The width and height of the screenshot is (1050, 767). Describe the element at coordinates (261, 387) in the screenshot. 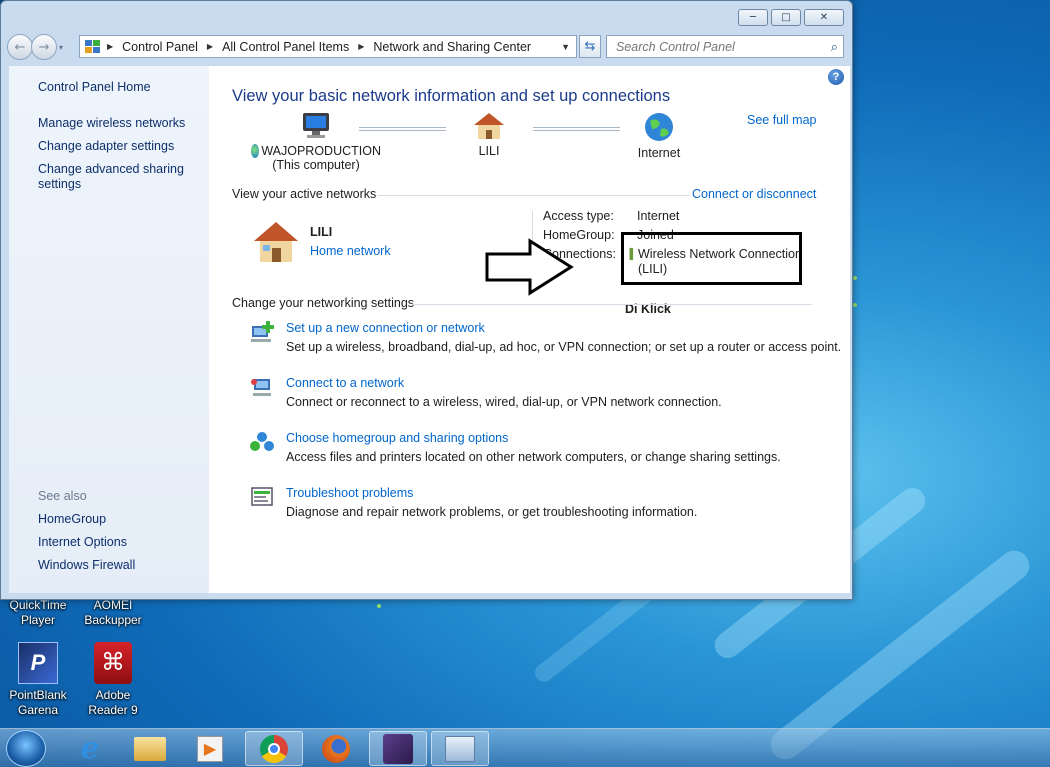

I see `connect-network-icon` at that location.